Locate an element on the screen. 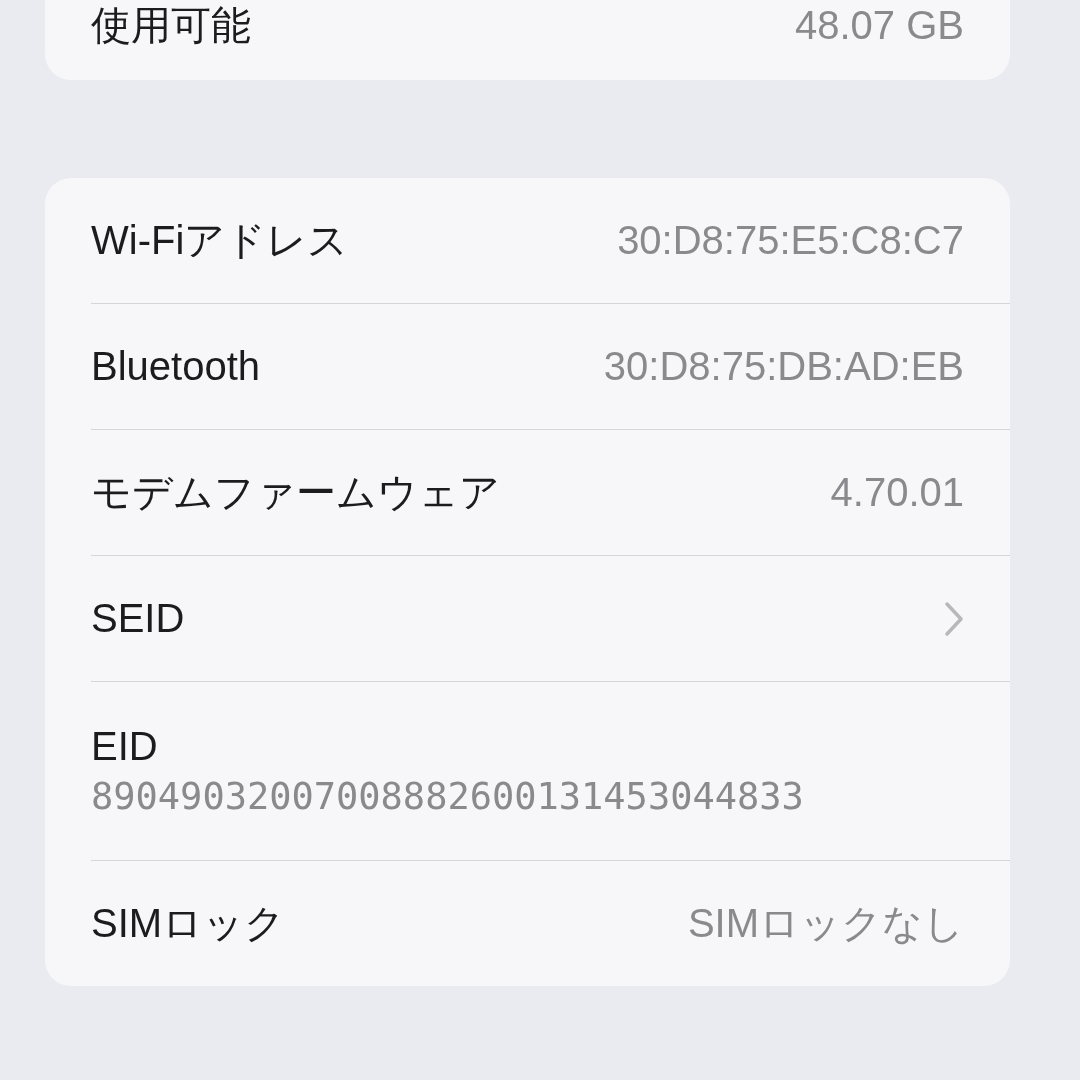 The width and height of the screenshot is (1080, 1080). row-label: Bluetooth is located at coordinates (176, 366).